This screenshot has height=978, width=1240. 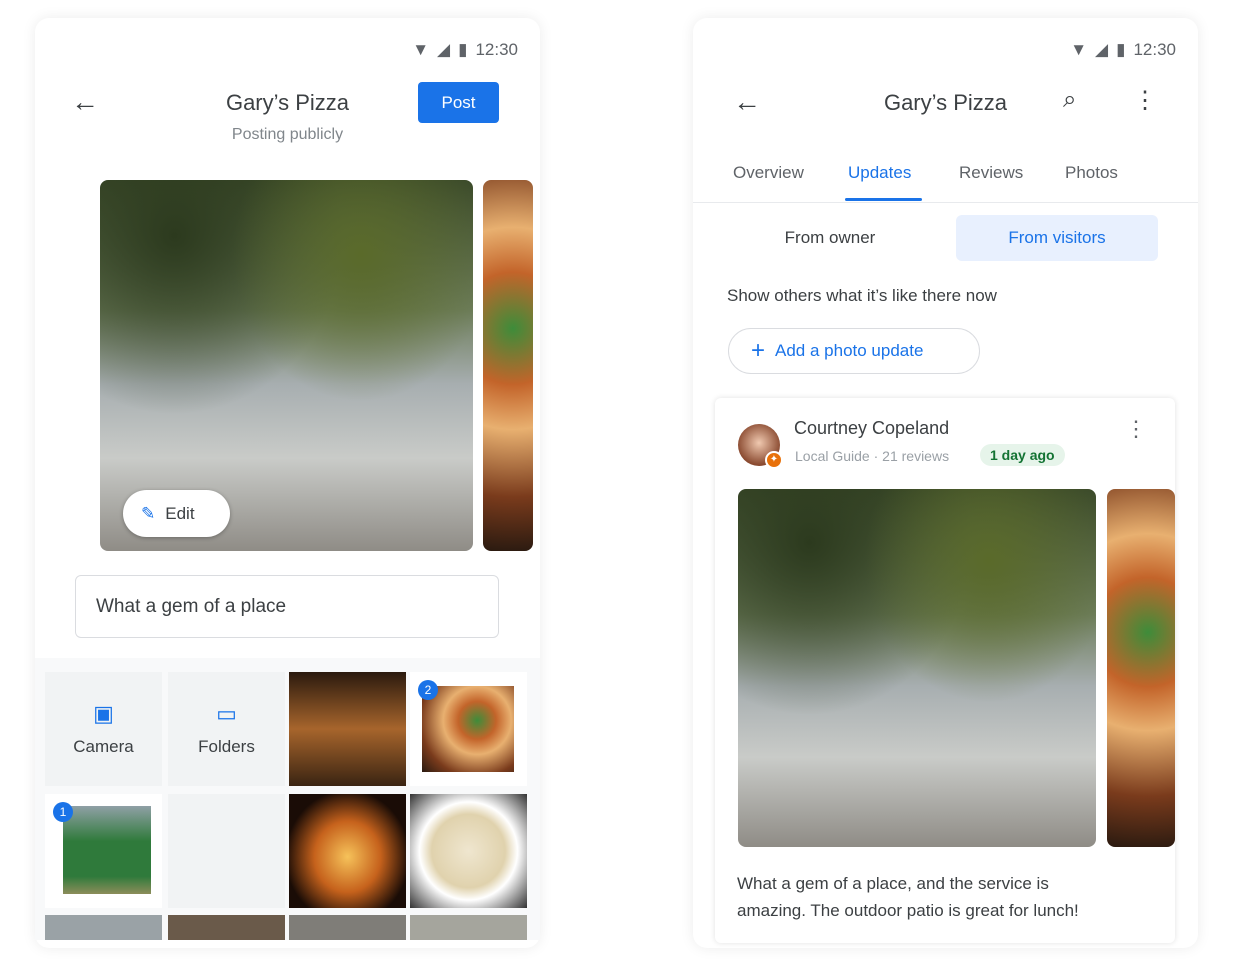 What do you see at coordinates (468, 729) in the screenshot?
I see `gallery-thumb-selected: 2` at bounding box center [468, 729].